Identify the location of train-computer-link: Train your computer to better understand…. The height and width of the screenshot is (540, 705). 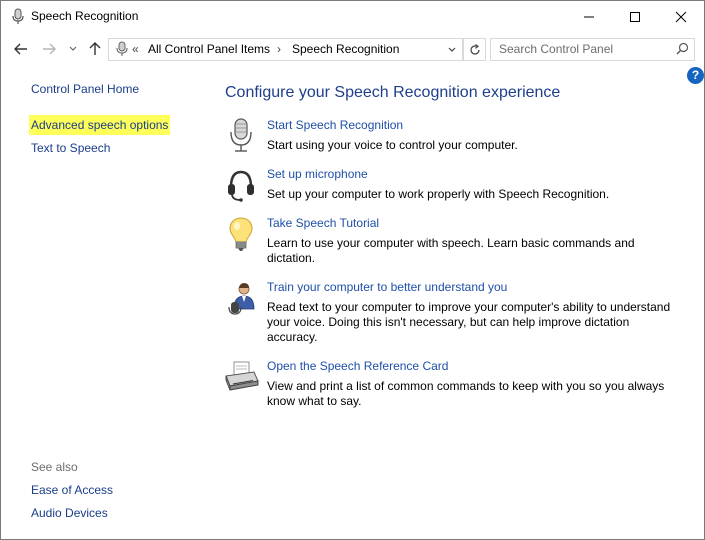
(387, 287).